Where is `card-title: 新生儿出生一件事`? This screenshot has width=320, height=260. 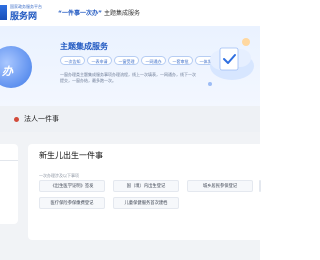 card-title: 新生儿出生一件事 is located at coordinates (71, 155).